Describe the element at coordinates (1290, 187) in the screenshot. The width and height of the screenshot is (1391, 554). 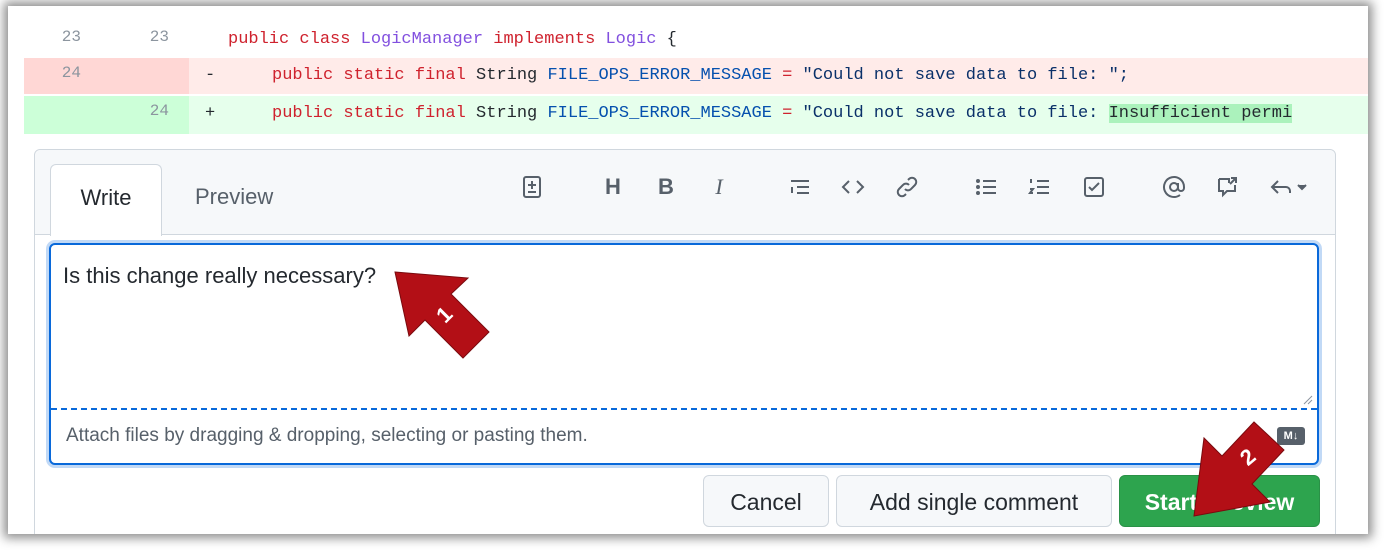
I see `reply-icon` at that location.